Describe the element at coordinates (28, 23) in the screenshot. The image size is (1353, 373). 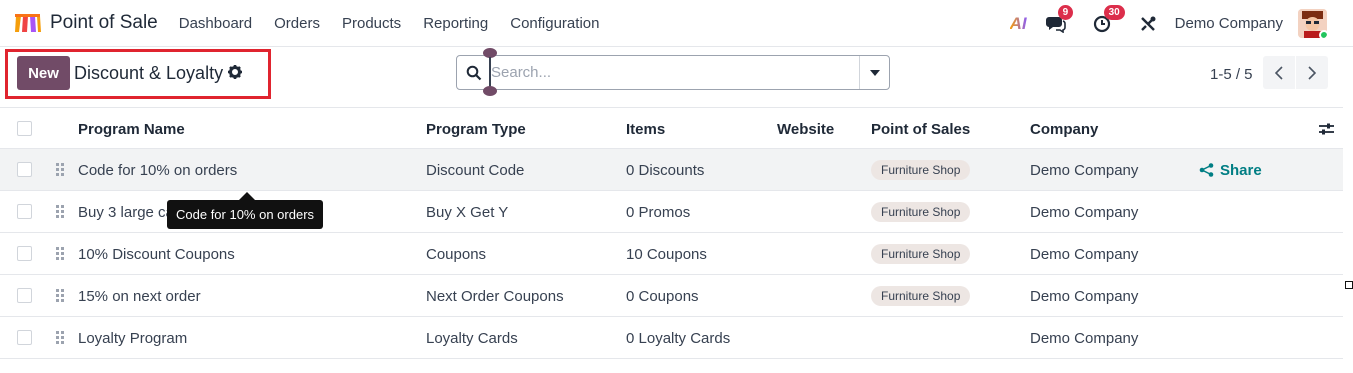
I see `pos-logo-icon` at that location.